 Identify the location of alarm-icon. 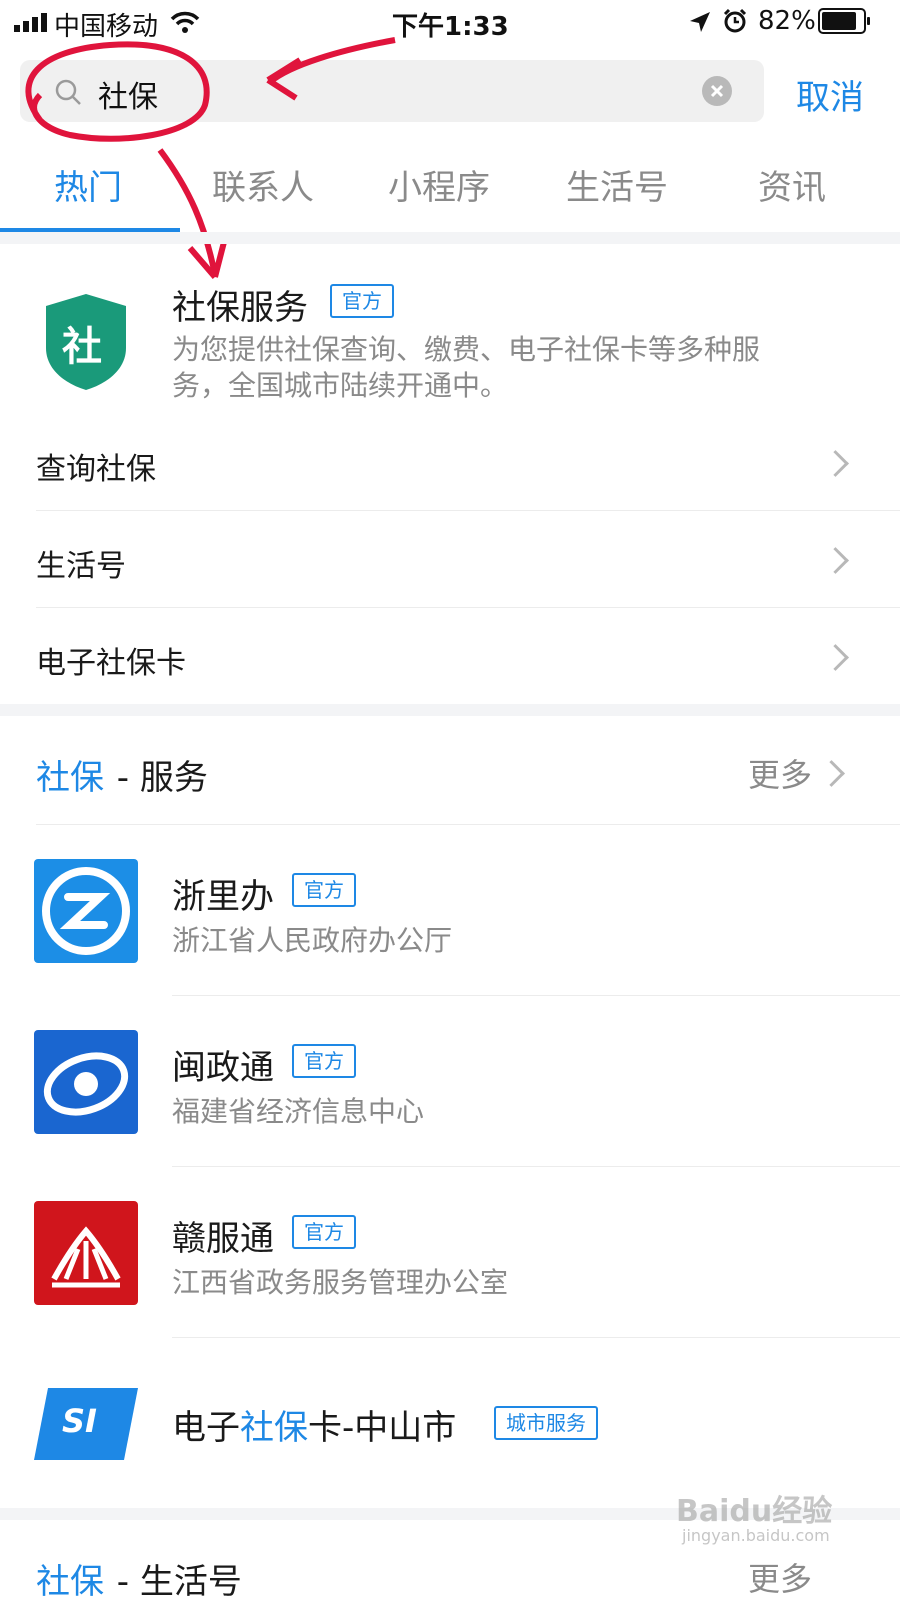
(735, 20).